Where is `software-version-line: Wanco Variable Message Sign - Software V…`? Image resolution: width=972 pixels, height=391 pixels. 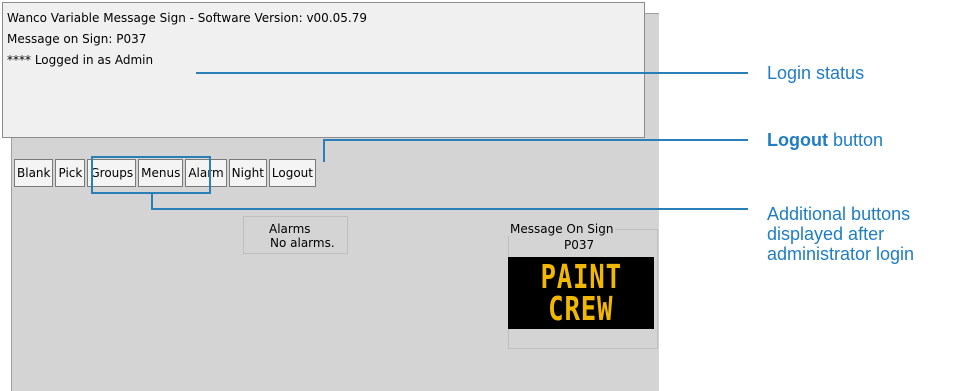 software-version-line: Wanco Variable Message Sign - Software V… is located at coordinates (187, 18).